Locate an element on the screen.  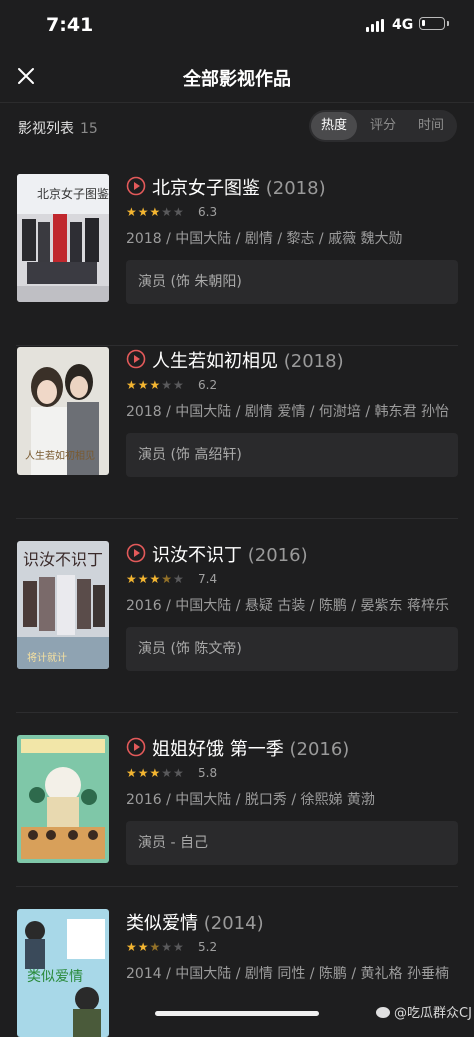
rating: ★★★★★ 6.2 is located at coordinates (292, 385).